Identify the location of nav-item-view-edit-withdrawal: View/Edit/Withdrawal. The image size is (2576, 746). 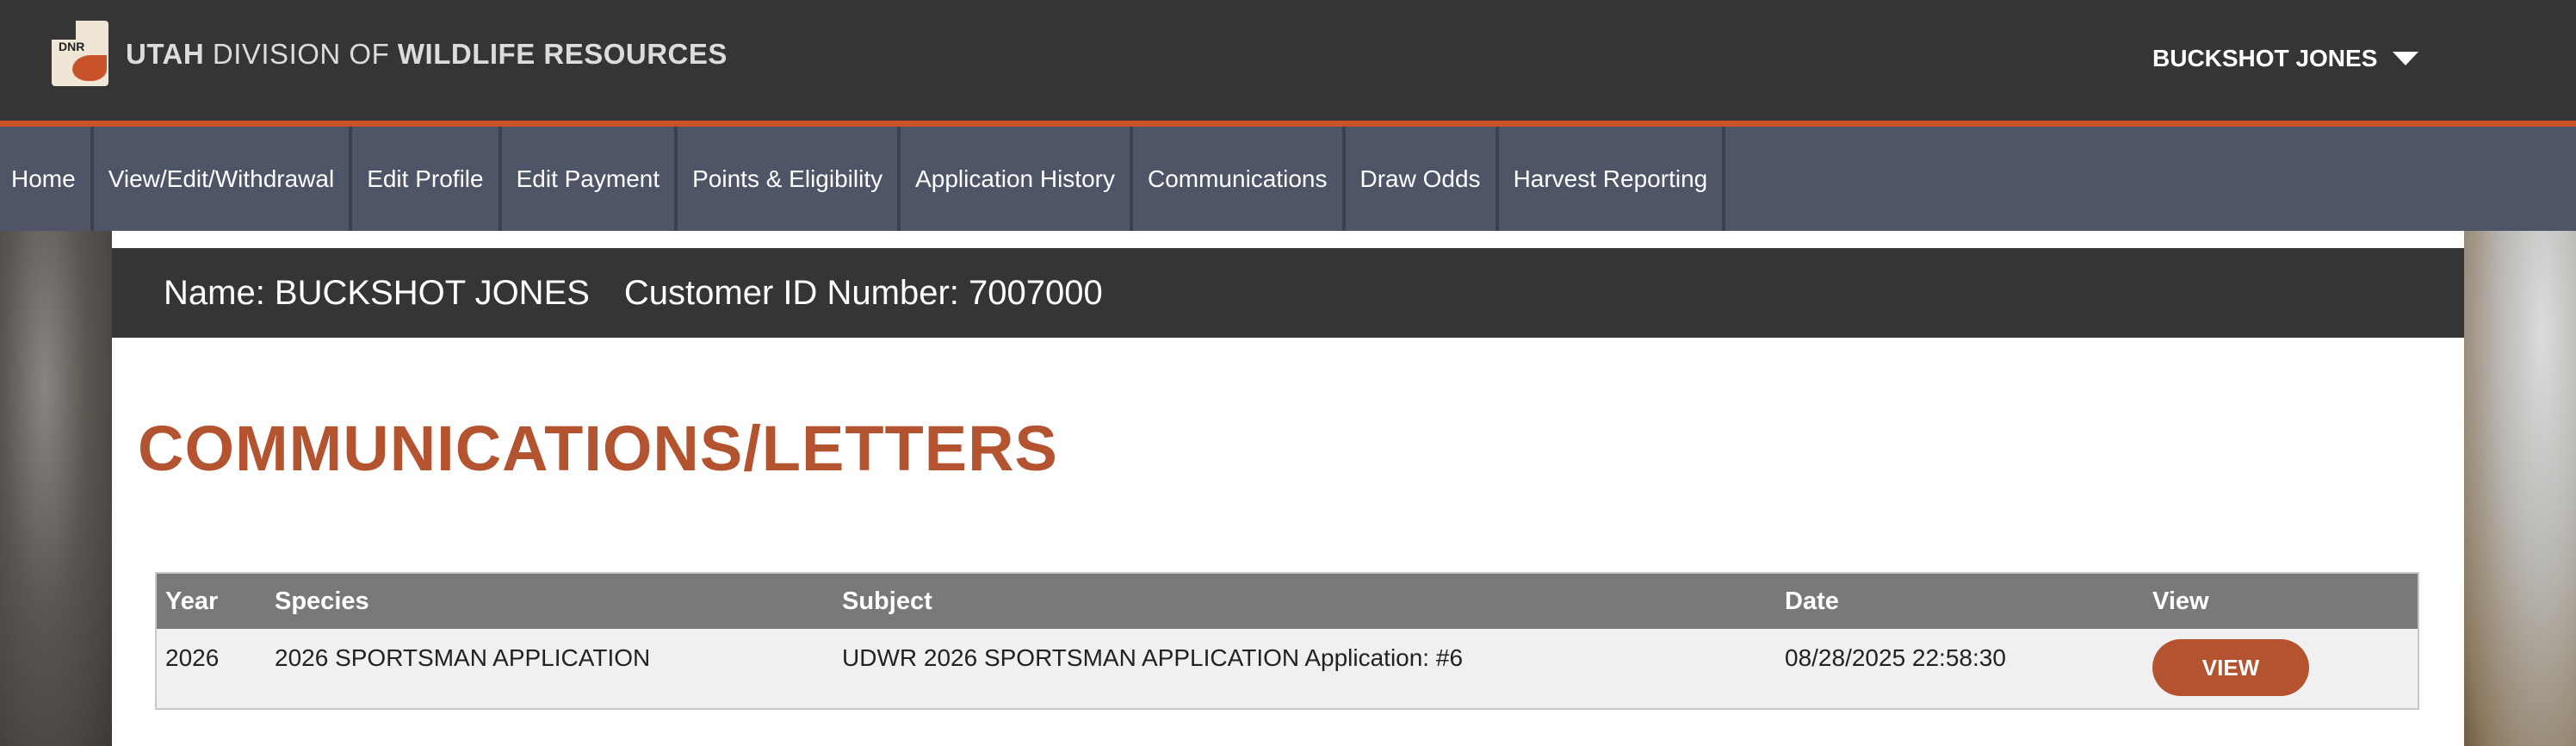
(223, 179).